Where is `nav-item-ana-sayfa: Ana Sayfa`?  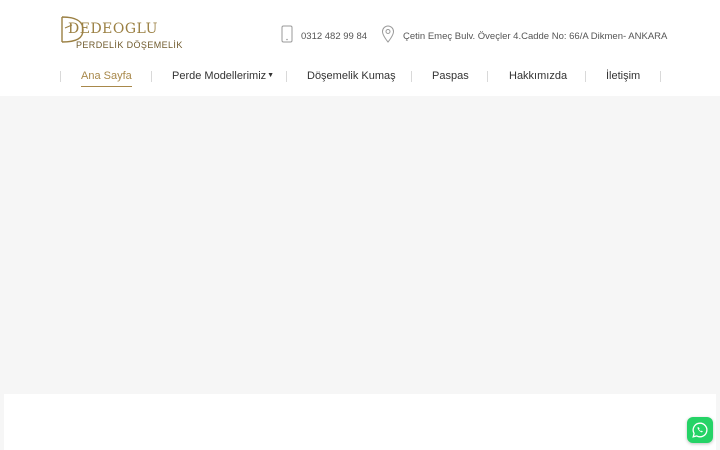
nav-item-ana-sayfa: Ana Sayfa is located at coordinates (106, 78).